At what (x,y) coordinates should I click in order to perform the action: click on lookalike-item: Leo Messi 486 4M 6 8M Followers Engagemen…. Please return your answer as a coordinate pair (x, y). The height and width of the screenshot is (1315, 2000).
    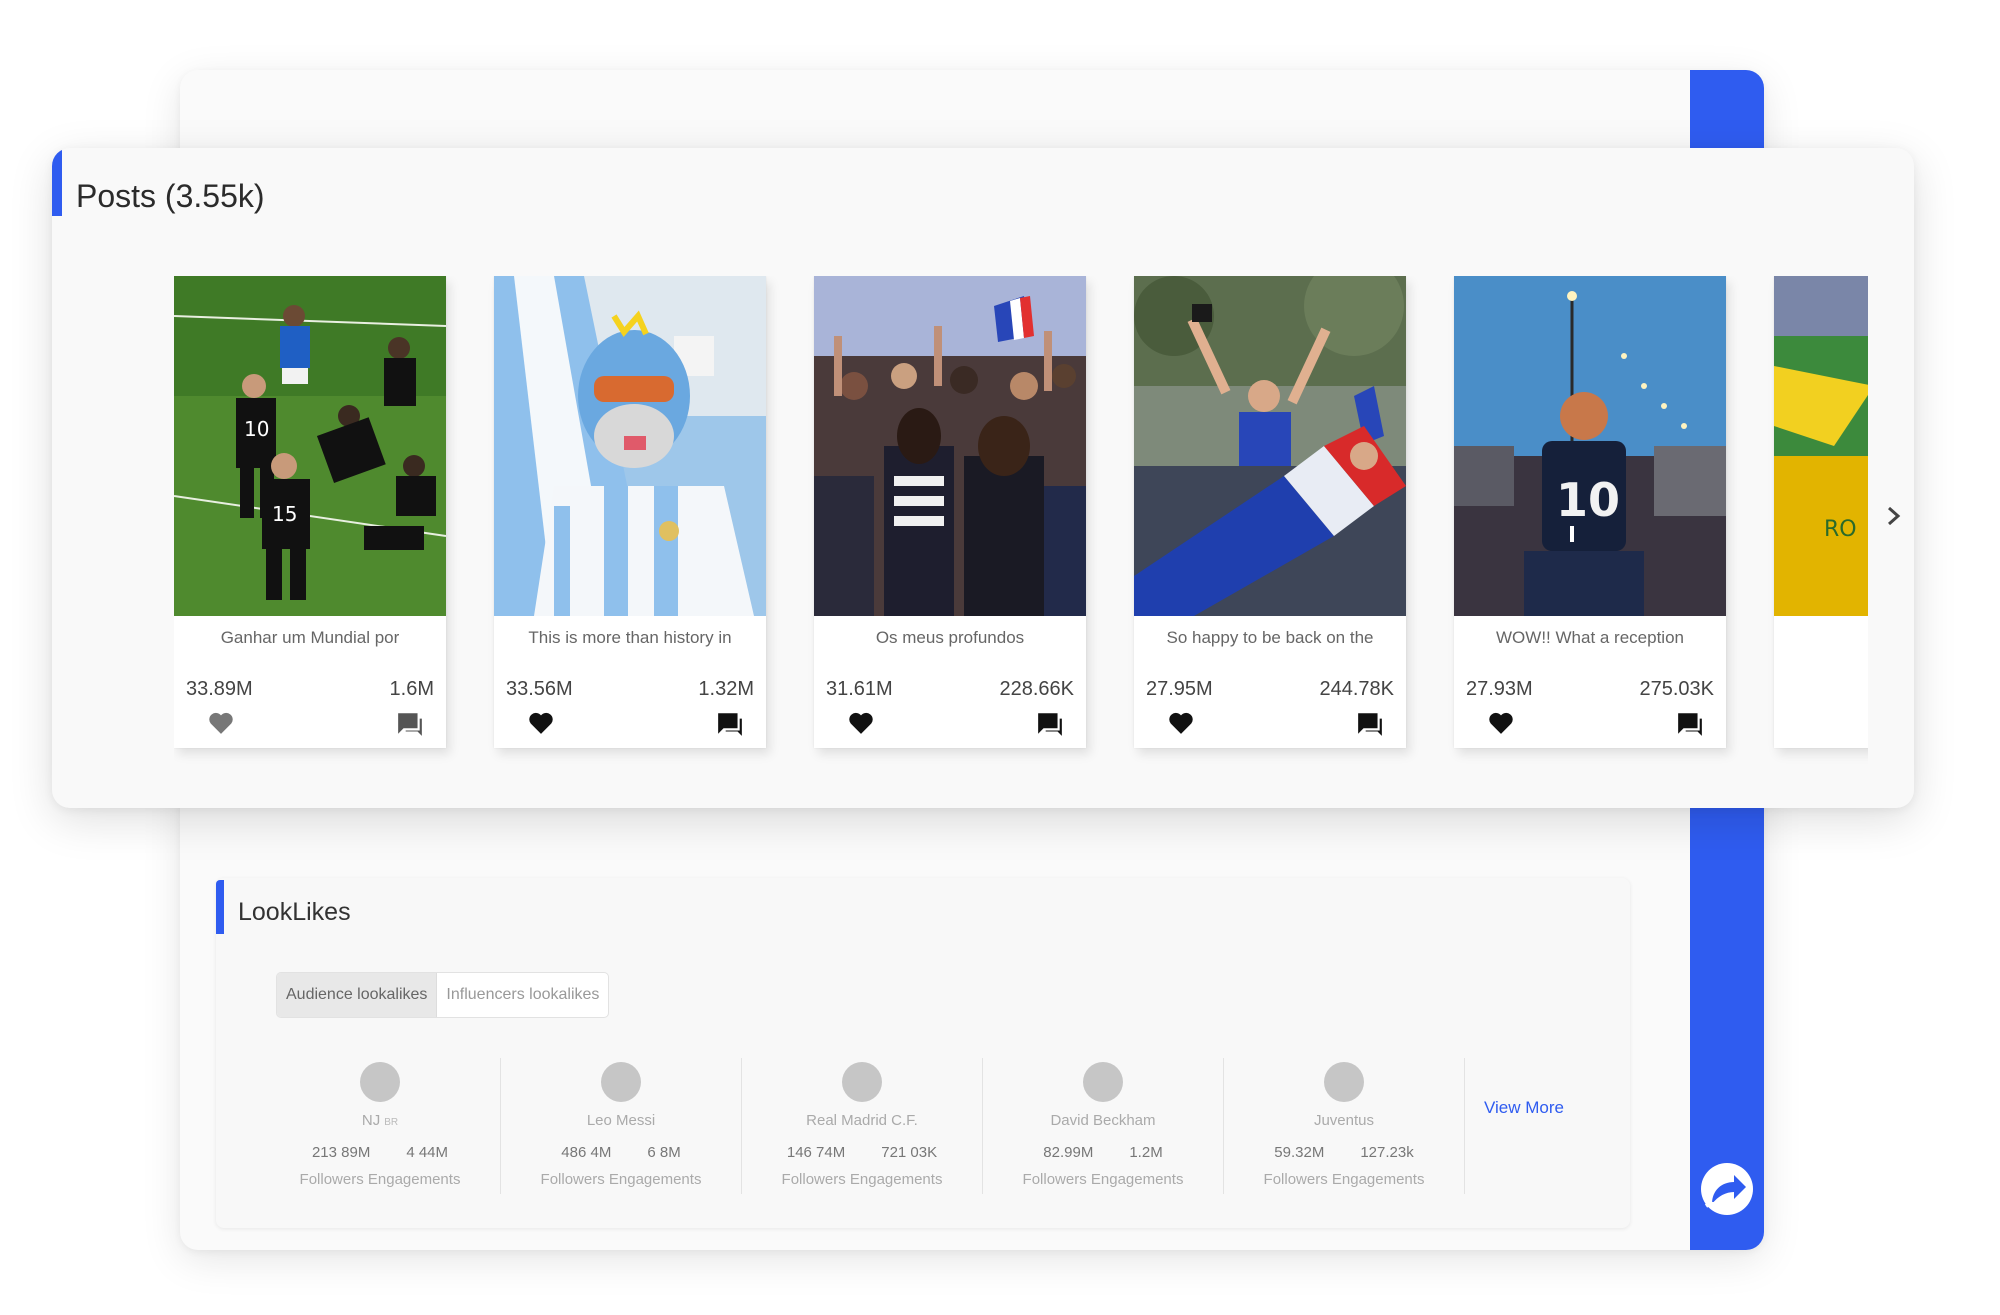
    Looking at the image, I should click on (621, 1126).